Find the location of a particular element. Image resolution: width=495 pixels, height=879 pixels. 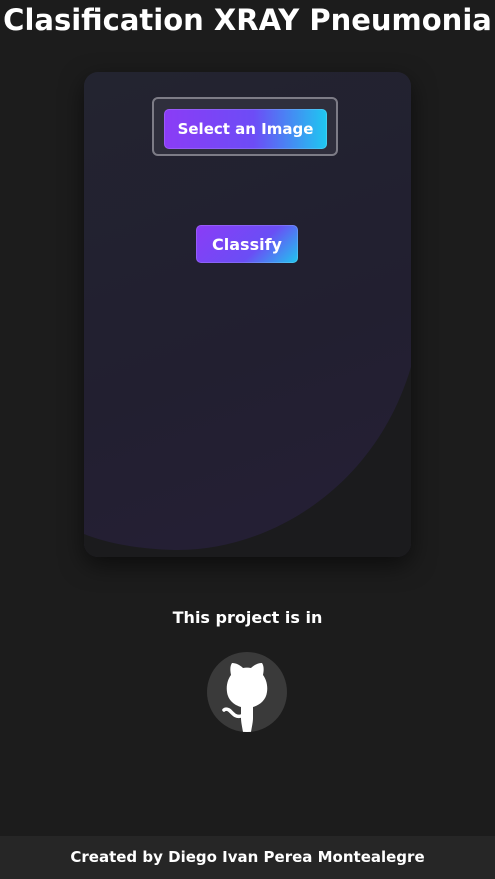

classify-button: Classify is located at coordinates (247, 244).